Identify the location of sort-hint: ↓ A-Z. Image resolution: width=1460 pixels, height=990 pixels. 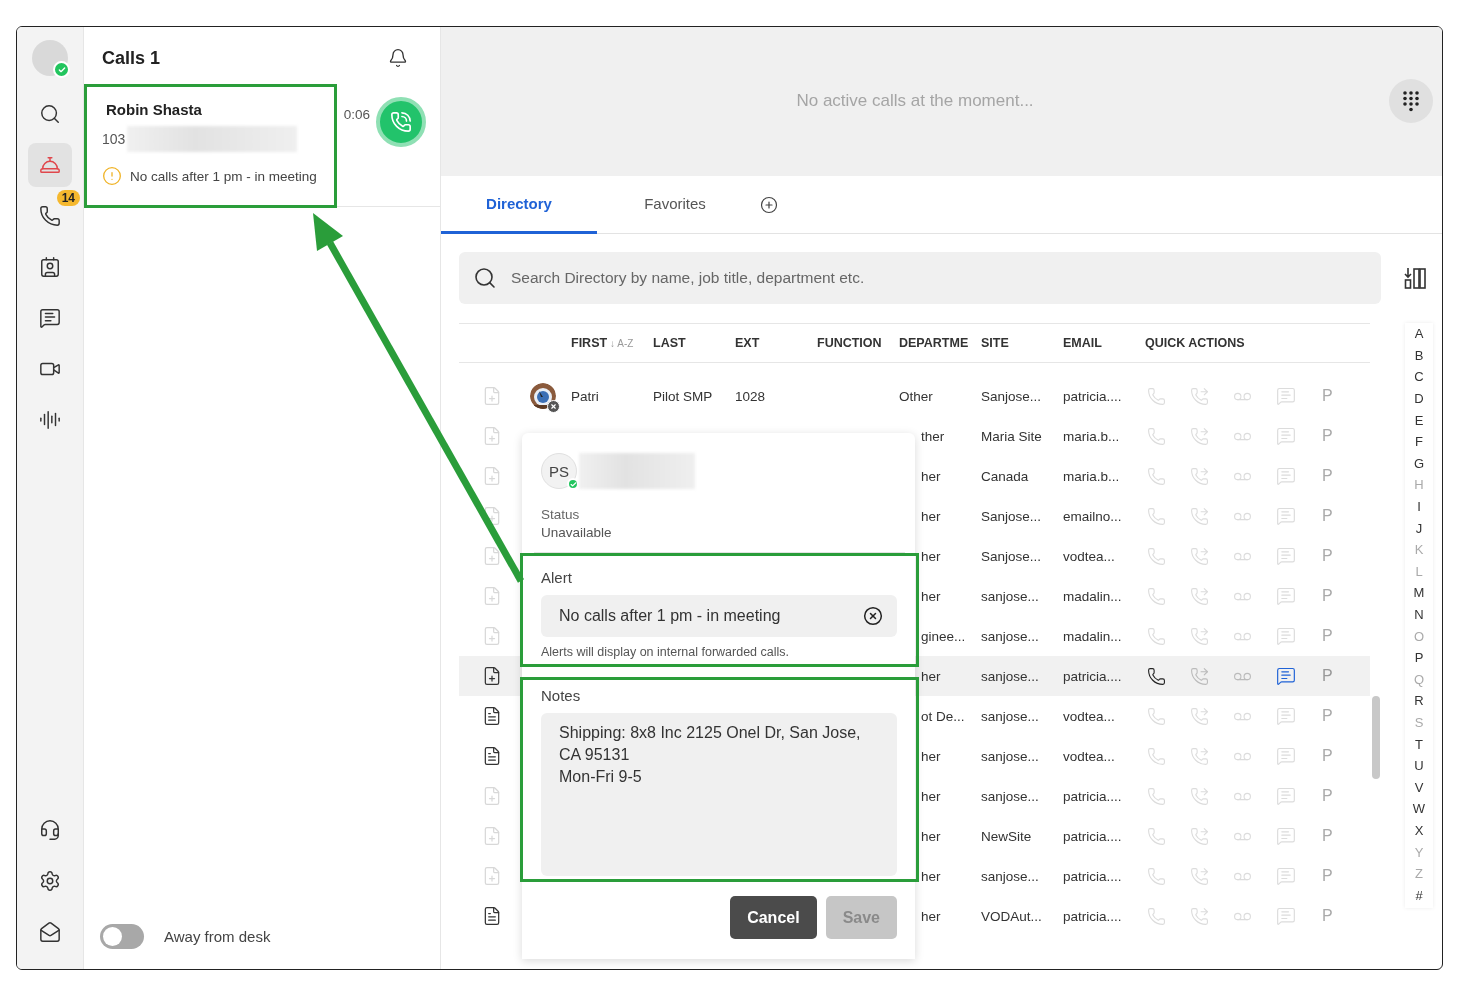
(622, 343).